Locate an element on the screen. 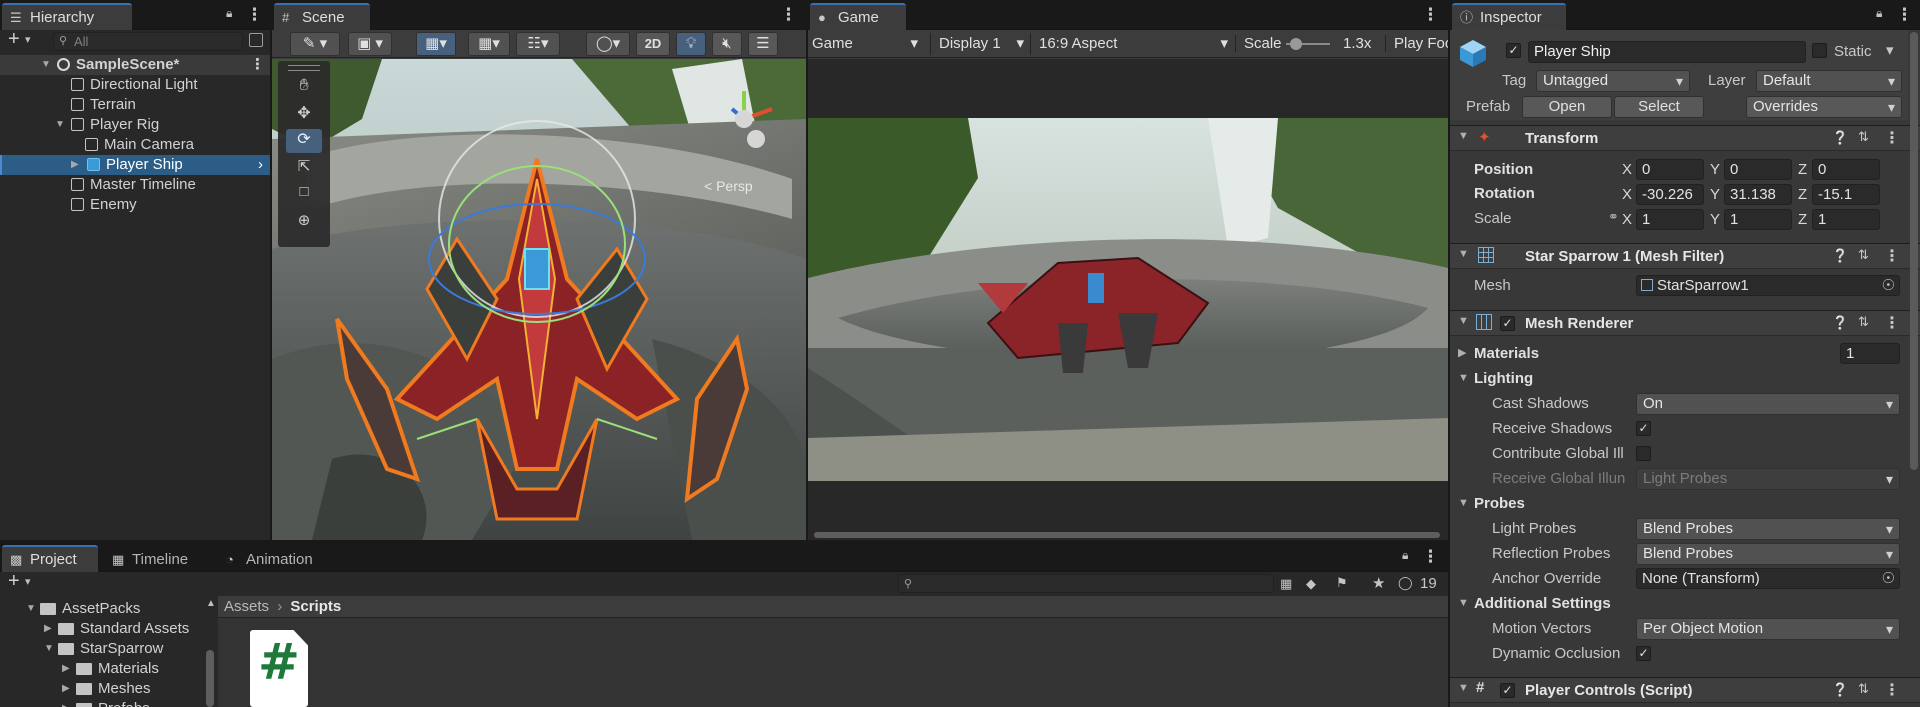  lighting-toggle-button: 💡︎ is located at coordinates (691, 44).